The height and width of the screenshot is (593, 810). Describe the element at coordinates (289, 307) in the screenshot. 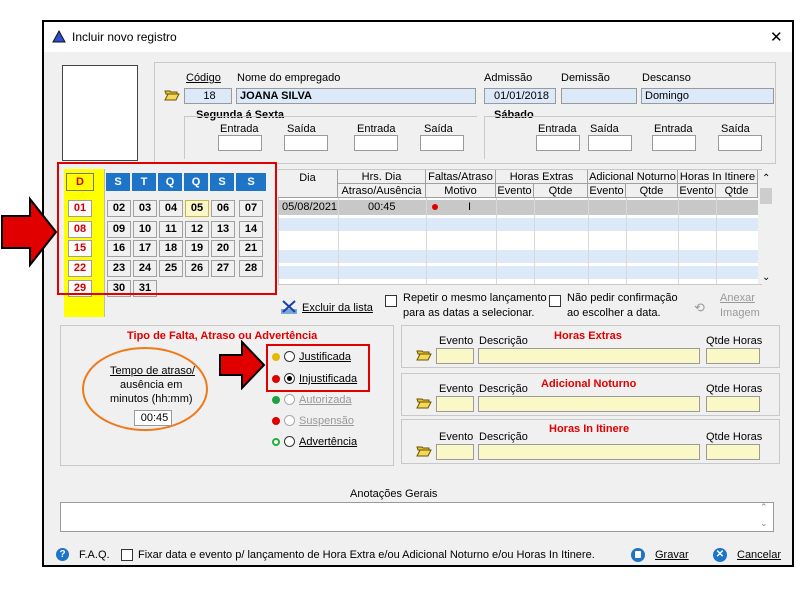

I see `delete-x-icon` at that location.